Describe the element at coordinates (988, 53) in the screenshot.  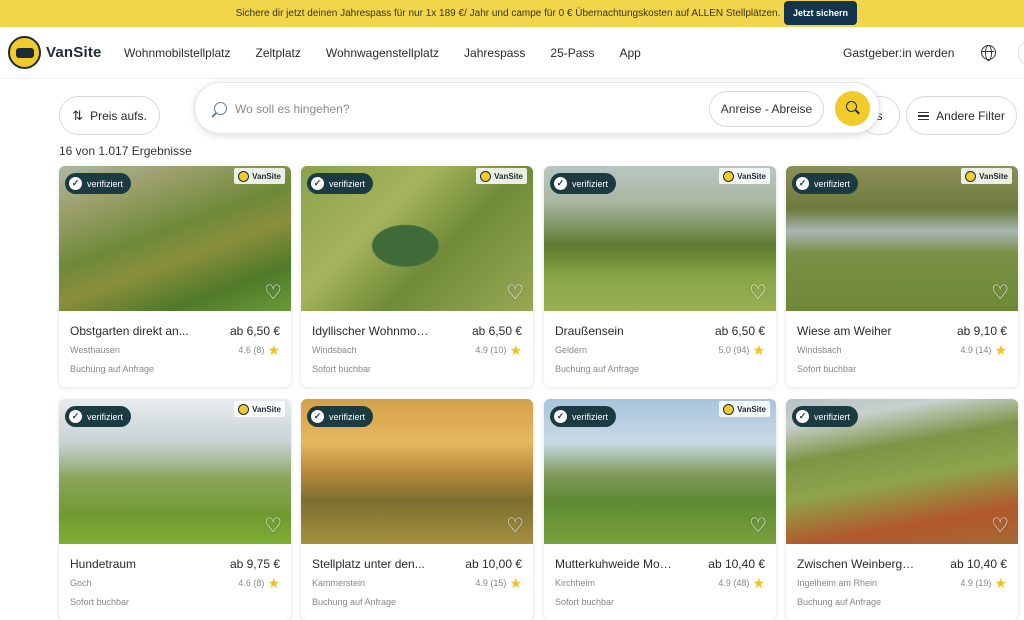
I see `globe-icon` at that location.